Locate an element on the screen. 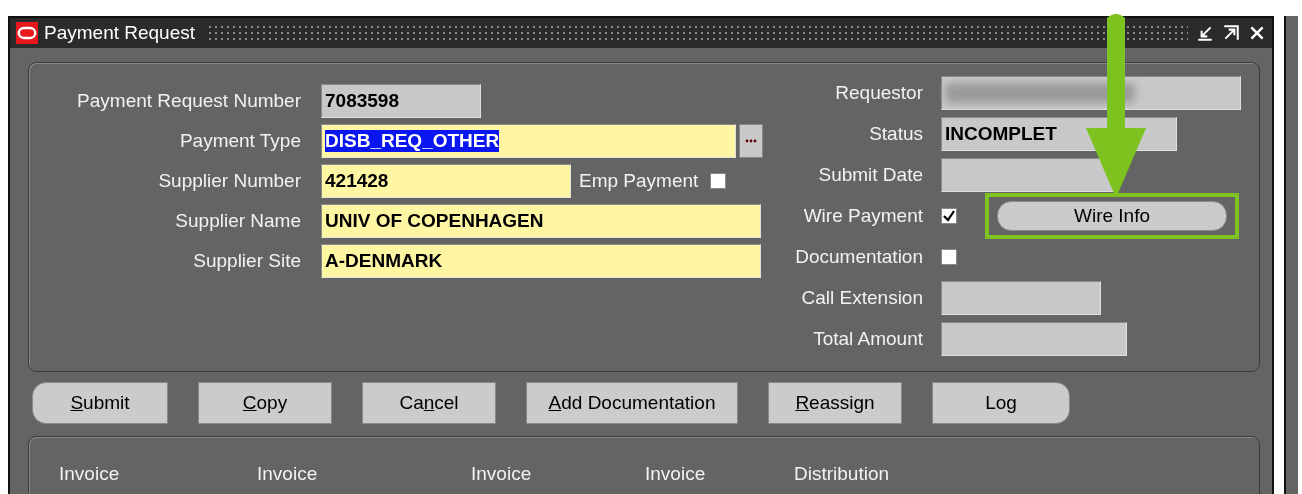 The image size is (1302, 494). input-field: 7083598 is located at coordinates (401, 101).